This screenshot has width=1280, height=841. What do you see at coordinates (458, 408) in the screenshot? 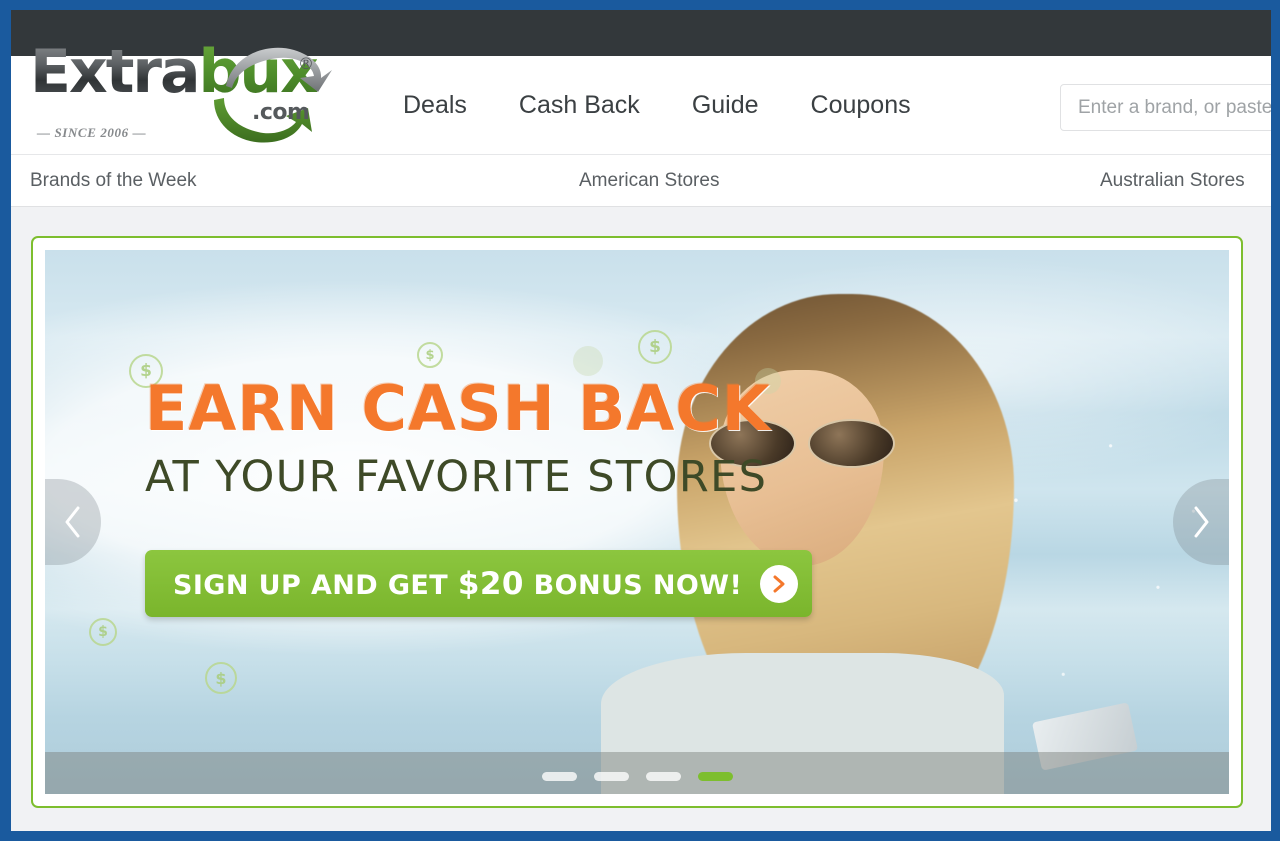
I see `hero-headline-primary: EARN CASH BACK` at bounding box center [458, 408].